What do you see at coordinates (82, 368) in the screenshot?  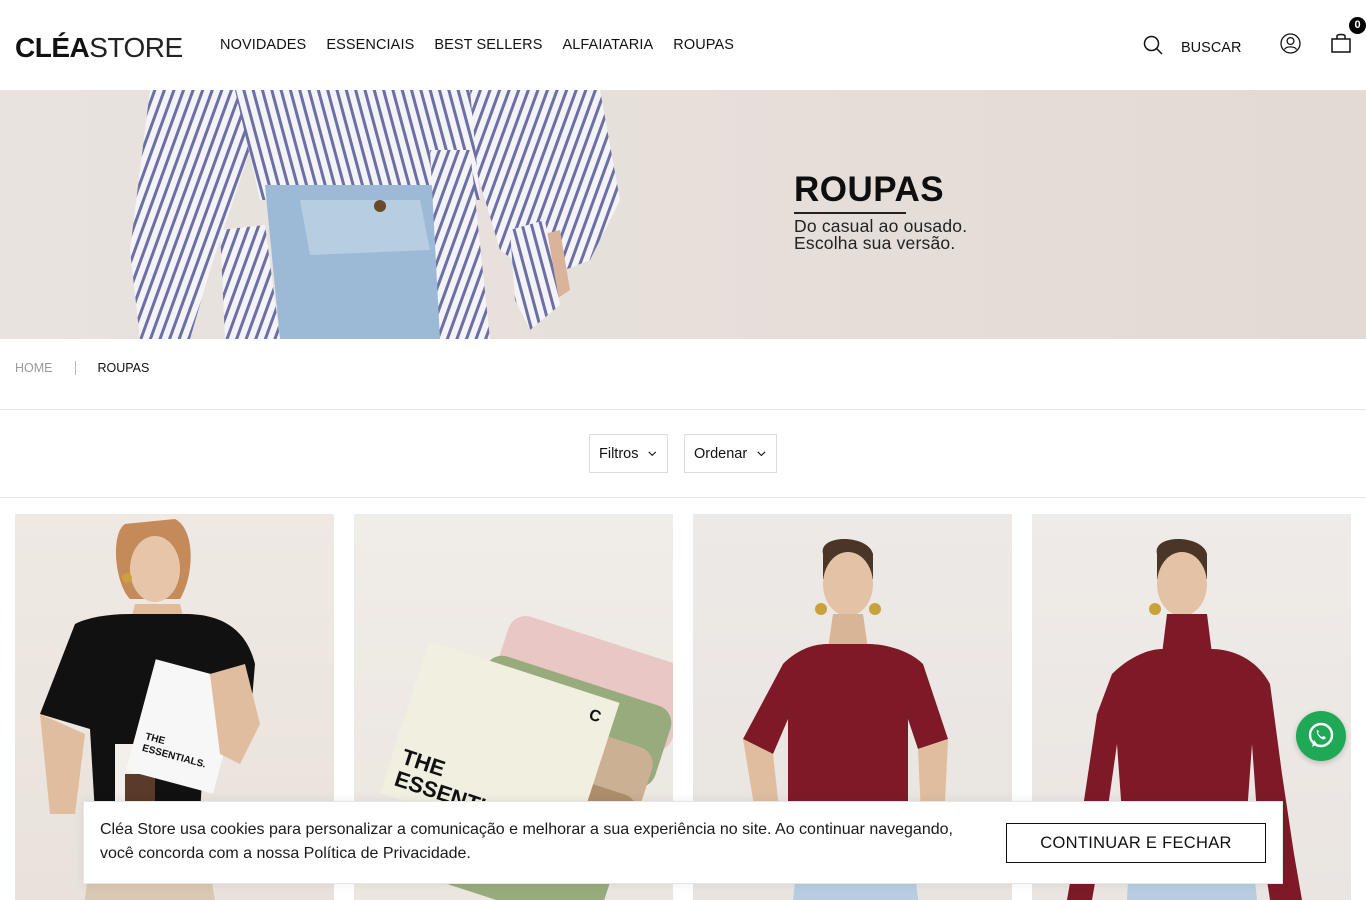 I see `breadcrumb: HOME ROUPAS` at bounding box center [82, 368].